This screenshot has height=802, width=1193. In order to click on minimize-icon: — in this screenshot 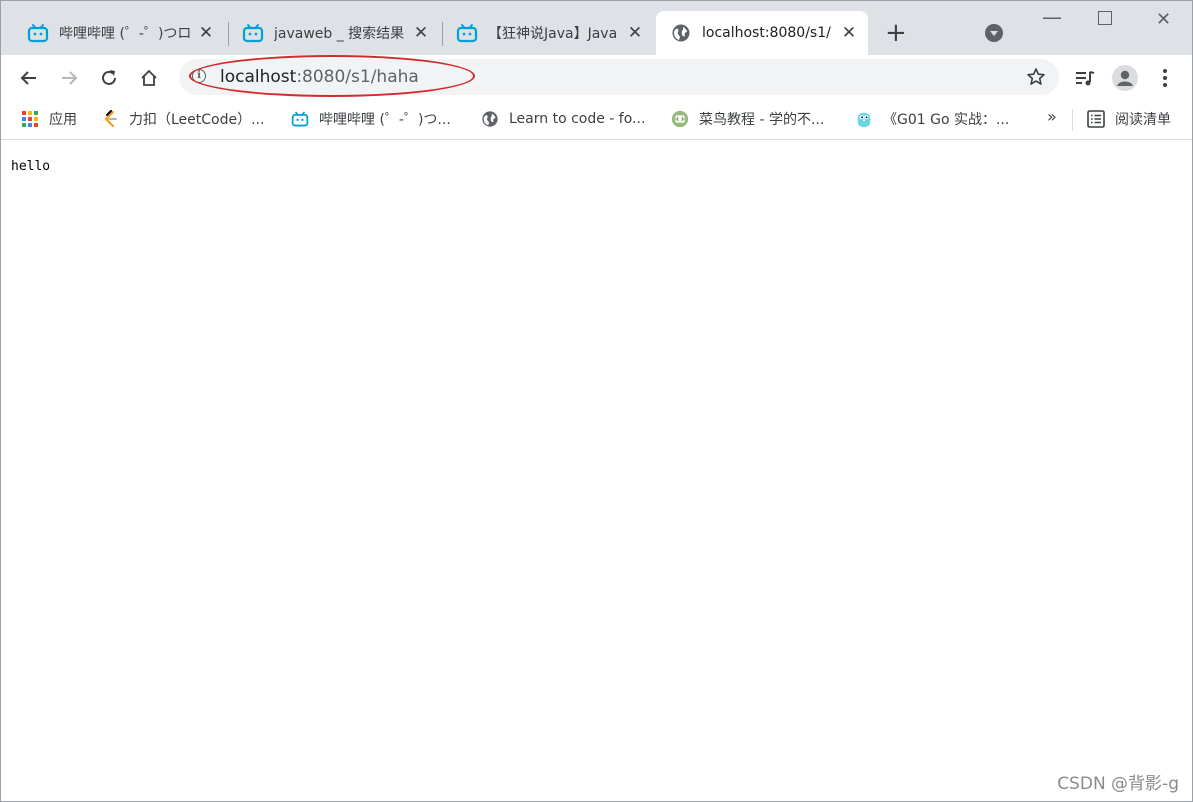, I will do `click(1052, 17)`.